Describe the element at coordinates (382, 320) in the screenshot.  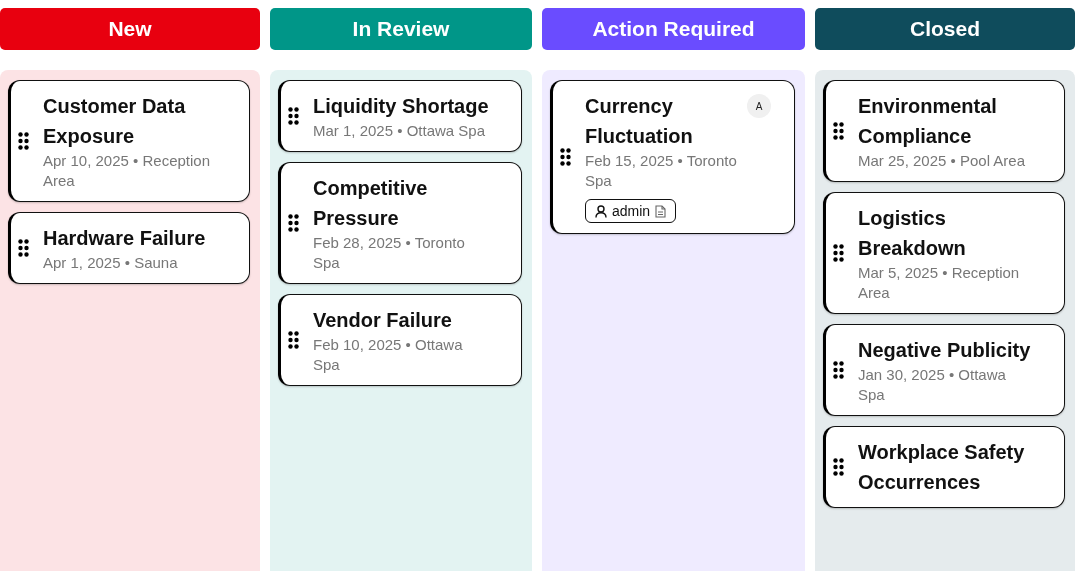
I see `card-title: Vendor Failure` at that location.